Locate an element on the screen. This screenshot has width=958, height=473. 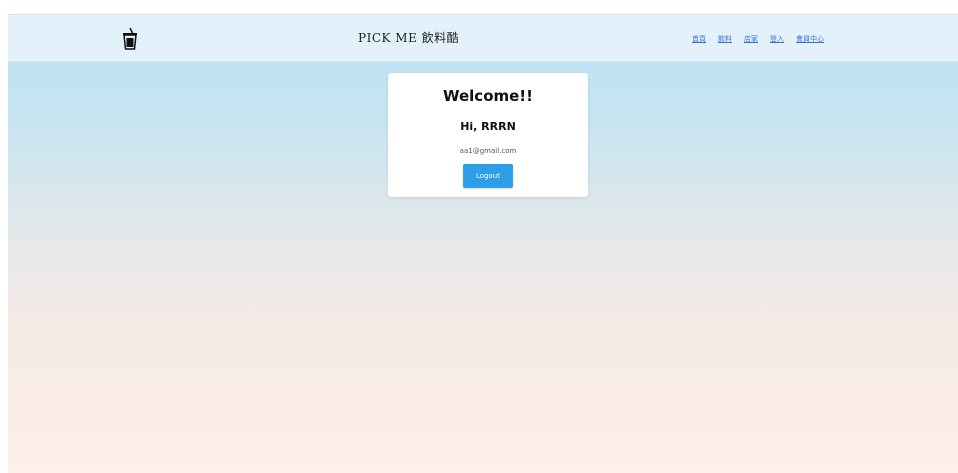
navbar: PICK ME 飲料酷 首頁 飲料 店家 登入 會員中心 is located at coordinates (483, 38).